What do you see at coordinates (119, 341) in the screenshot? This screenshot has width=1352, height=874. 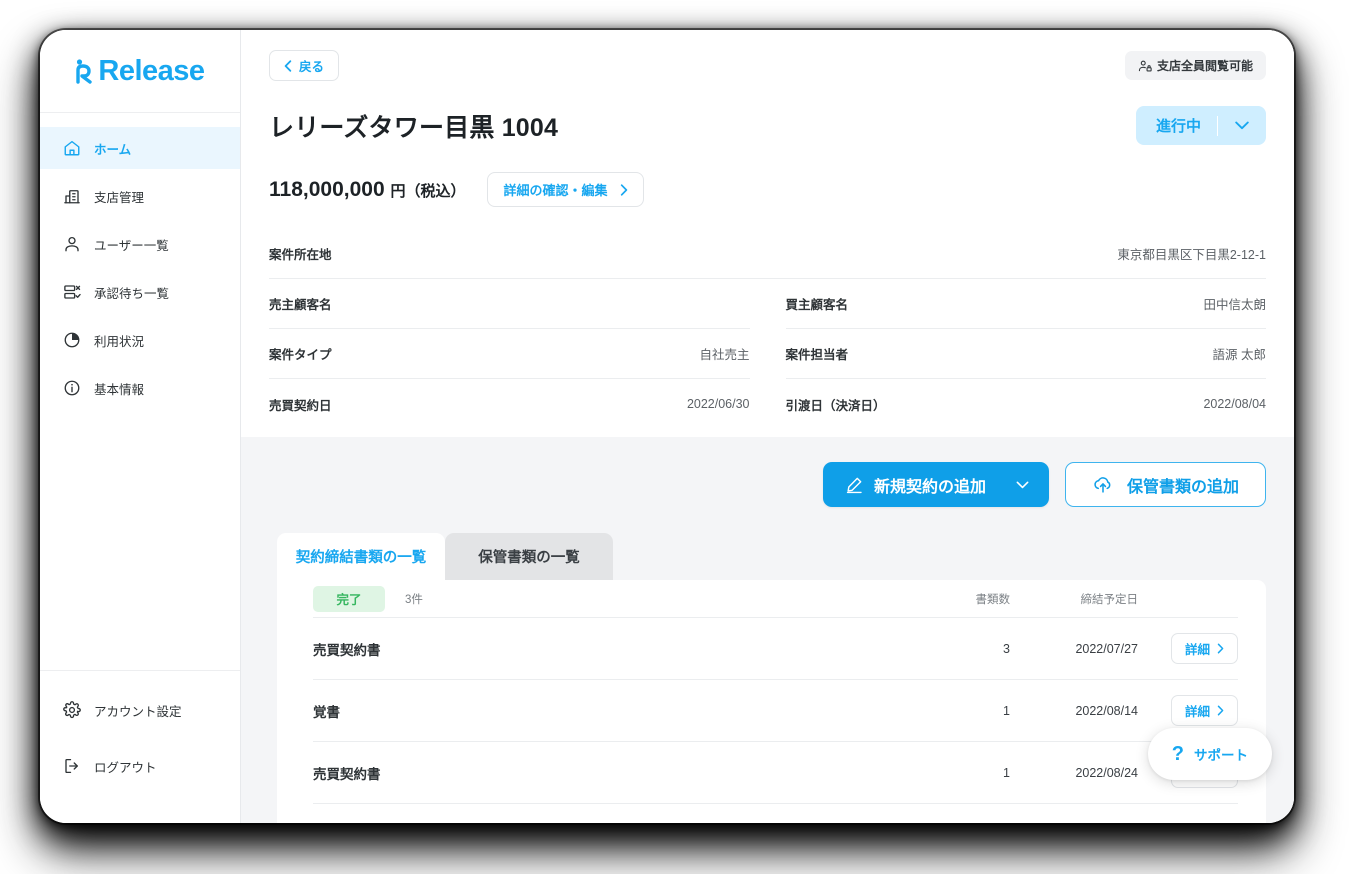 I see `sidebar-item-label: 利用状況` at bounding box center [119, 341].